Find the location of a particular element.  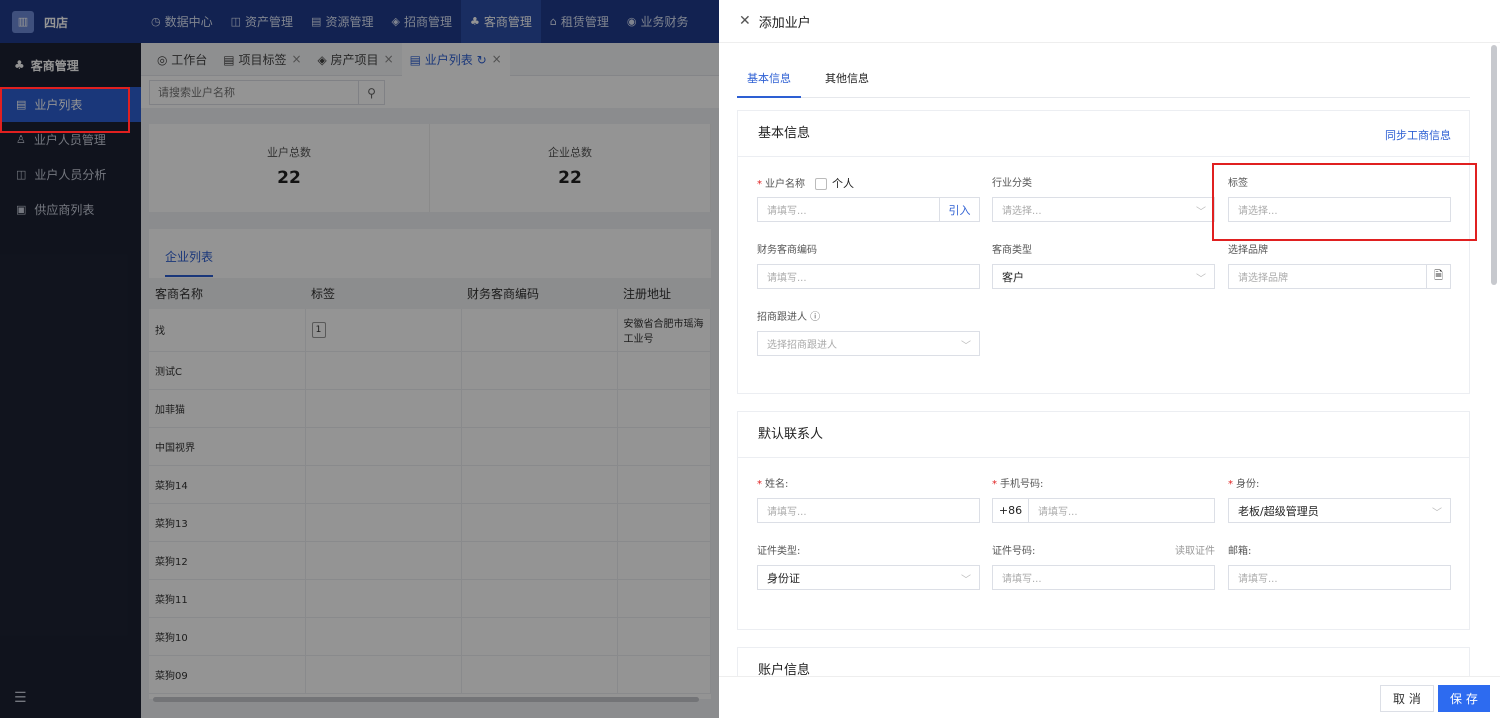

field-label: * 身份: is located at coordinates (1244, 484).